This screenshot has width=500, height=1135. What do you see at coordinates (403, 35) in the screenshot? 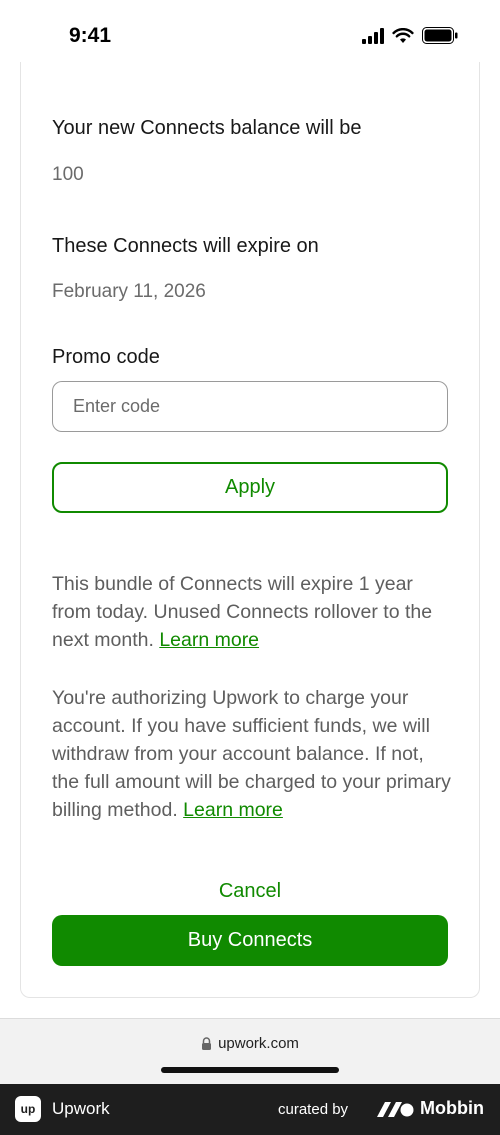
I see `wifi-icon` at bounding box center [403, 35].